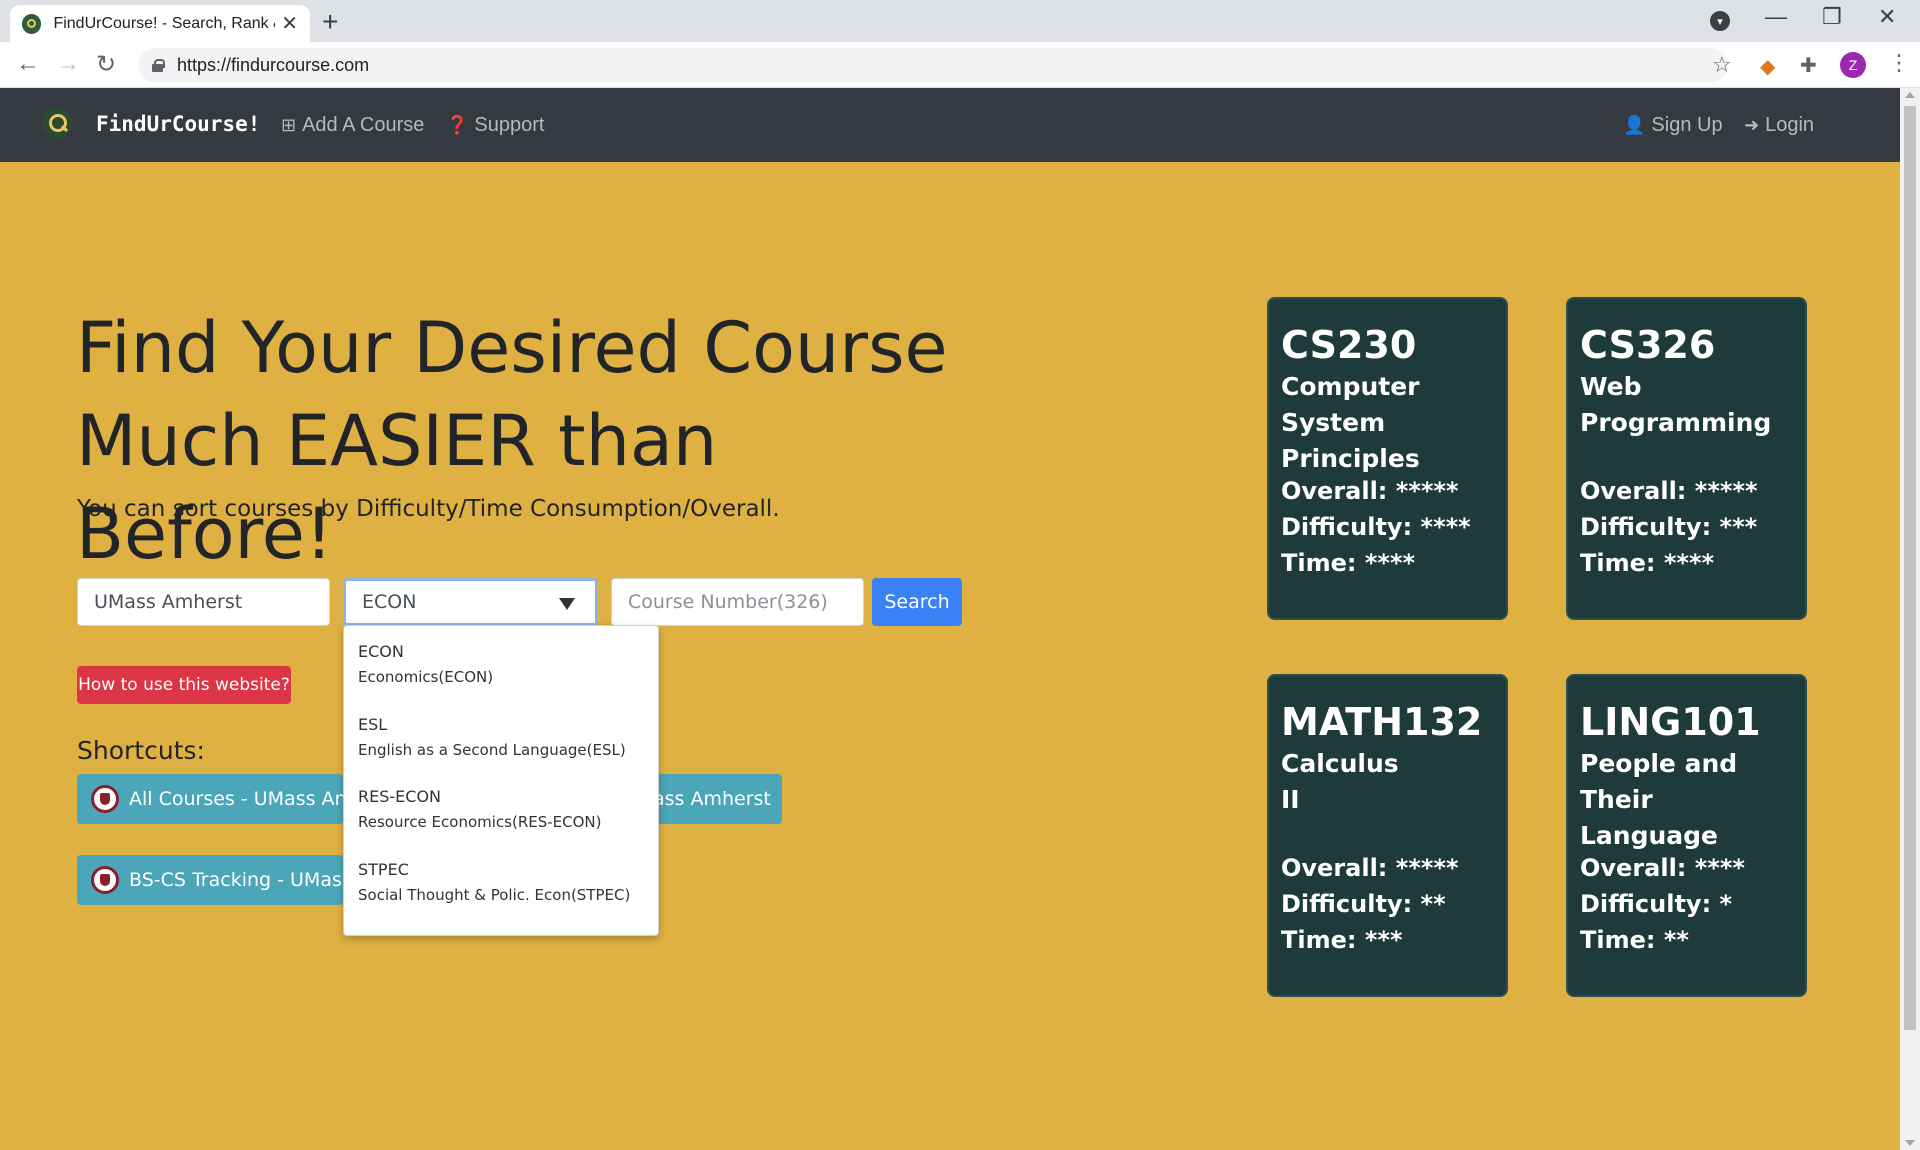 Image resolution: width=1920 pixels, height=1150 pixels. I want to click on close-window-icon: ✕, so click(1887, 17).